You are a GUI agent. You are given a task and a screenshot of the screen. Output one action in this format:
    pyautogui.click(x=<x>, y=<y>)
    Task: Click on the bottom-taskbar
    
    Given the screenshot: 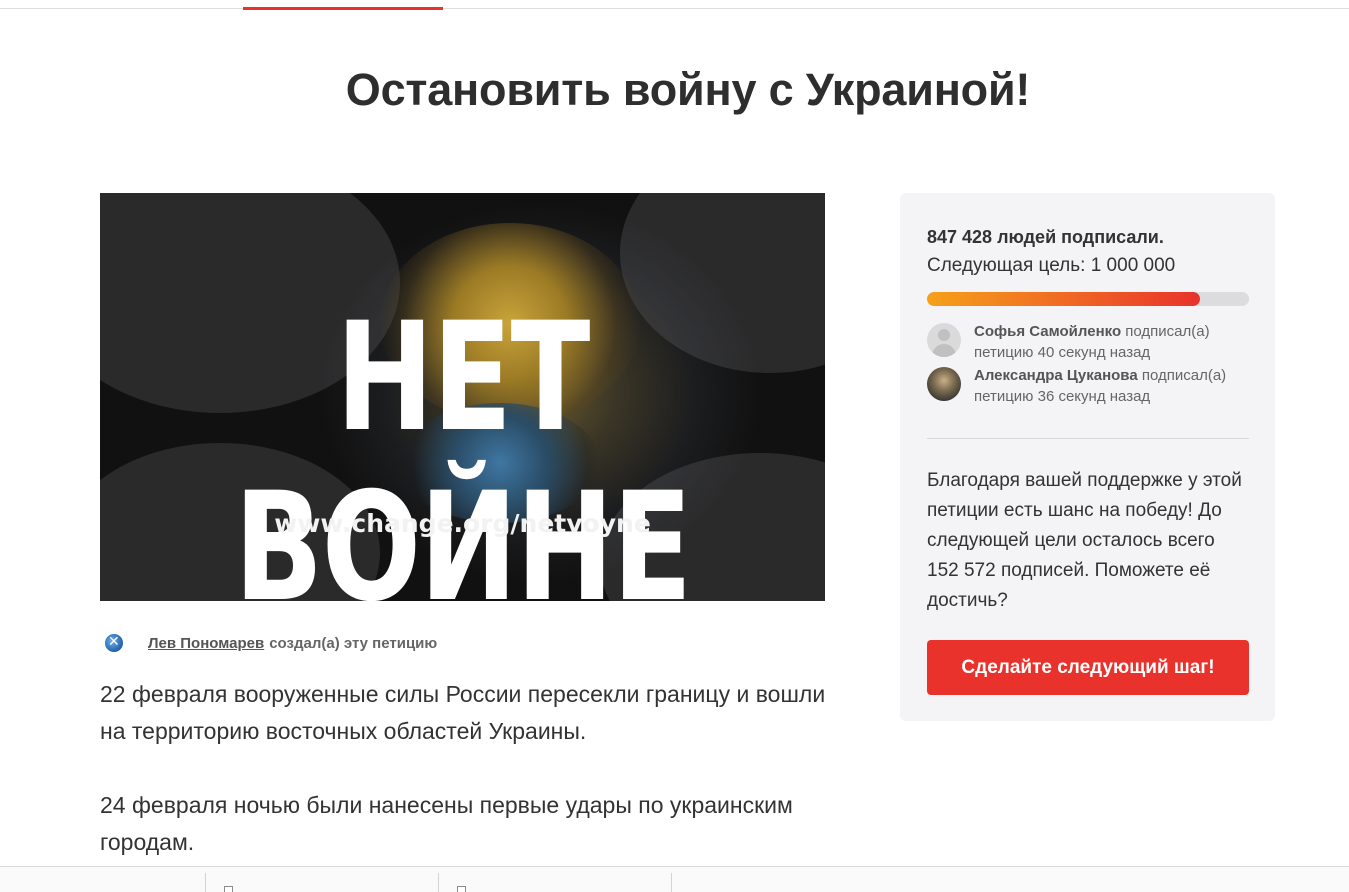 What is the action you would take?
    pyautogui.click(x=674, y=879)
    